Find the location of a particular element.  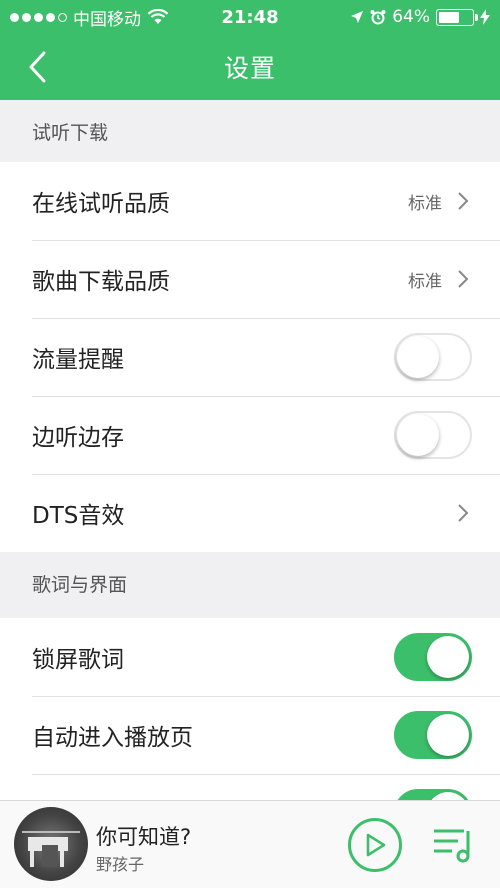

album-art is located at coordinates (51, 844).